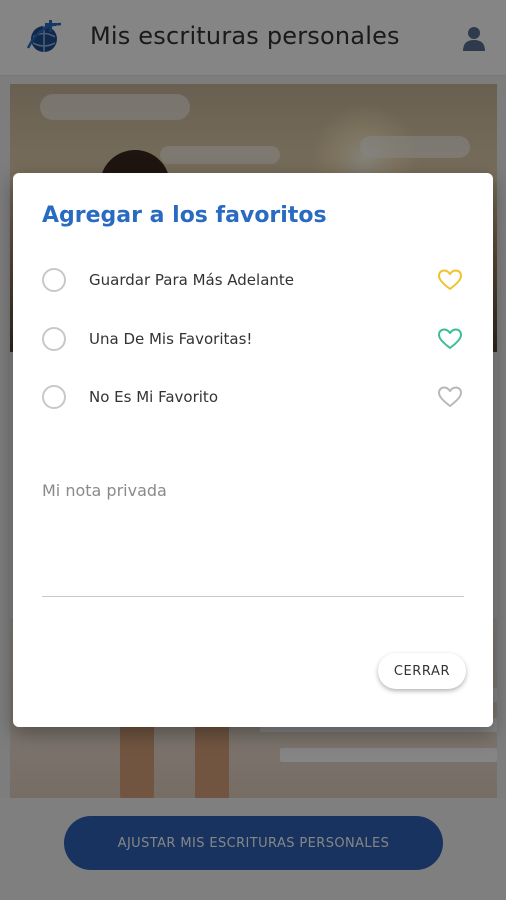 The width and height of the screenshot is (506, 900). What do you see at coordinates (422, 671) in the screenshot?
I see `close-button: CERRAR` at bounding box center [422, 671].